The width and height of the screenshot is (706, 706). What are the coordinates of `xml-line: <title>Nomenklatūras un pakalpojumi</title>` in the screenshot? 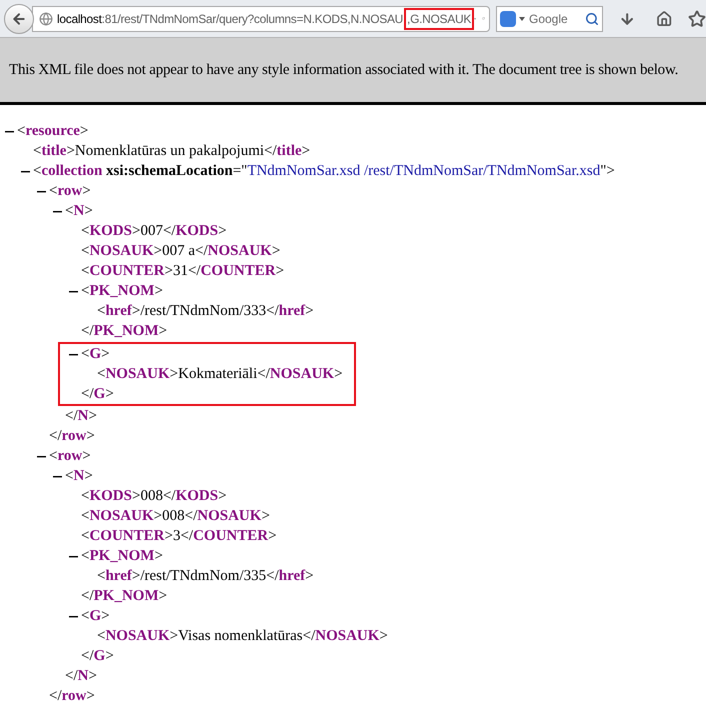 It's located at (171, 151).